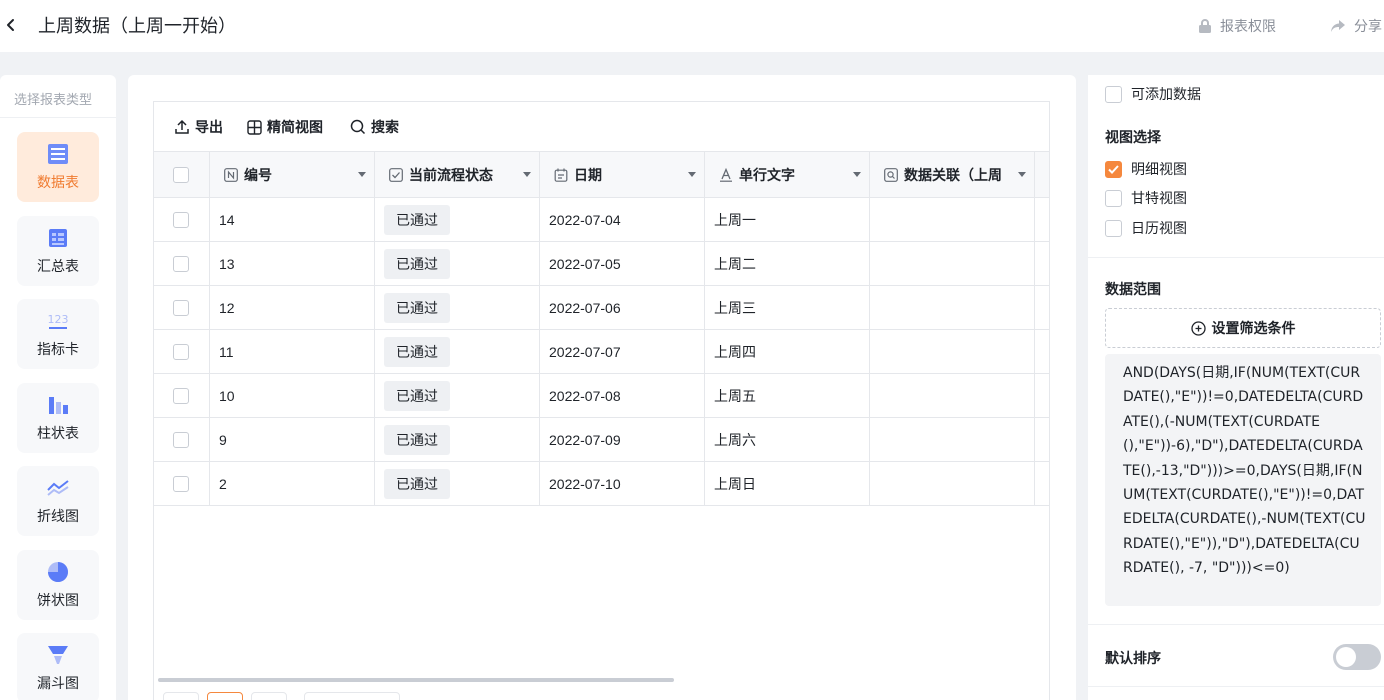 This screenshot has width=1384, height=700. Describe the element at coordinates (352, 696) in the screenshot. I see `page-size-select` at that location.